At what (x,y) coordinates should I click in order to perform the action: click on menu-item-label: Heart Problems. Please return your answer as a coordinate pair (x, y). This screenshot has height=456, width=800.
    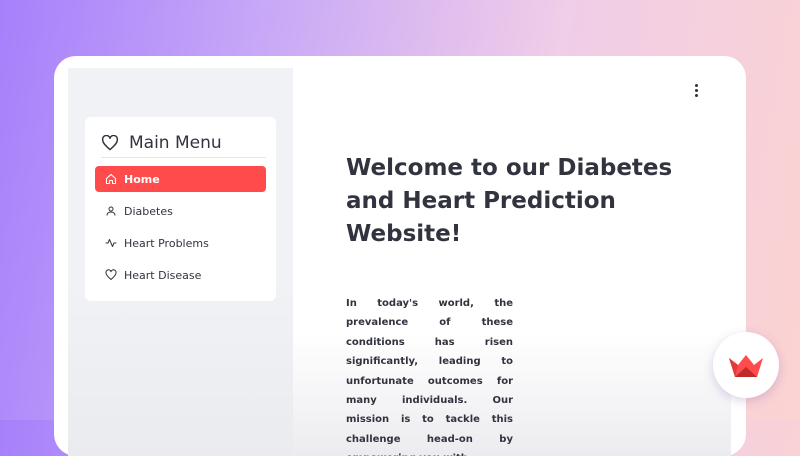
    Looking at the image, I should click on (166, 243).